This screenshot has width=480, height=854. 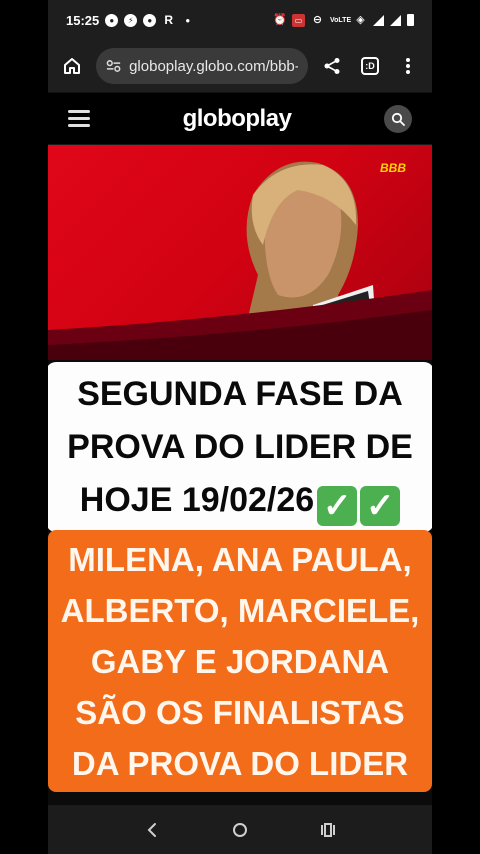 What do you see at coordinates (317, 19) in the screenshot?
I see `dnd-icon: ⊖` at bounding box center [317, 19].